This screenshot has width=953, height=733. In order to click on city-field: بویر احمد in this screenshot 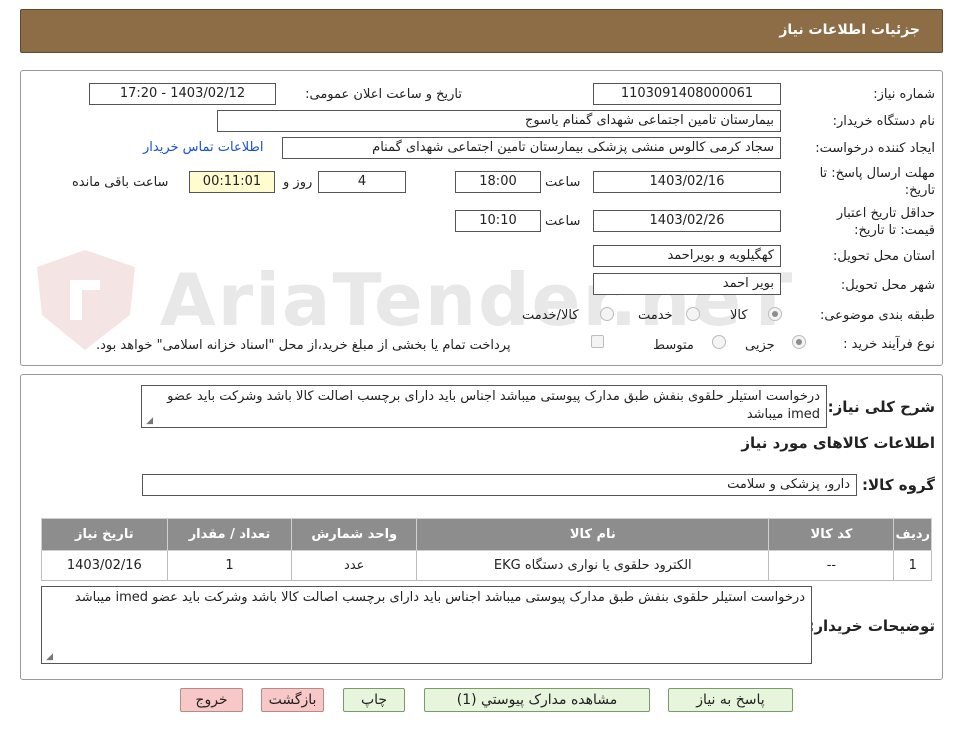, I will do `click(687, 284)`.